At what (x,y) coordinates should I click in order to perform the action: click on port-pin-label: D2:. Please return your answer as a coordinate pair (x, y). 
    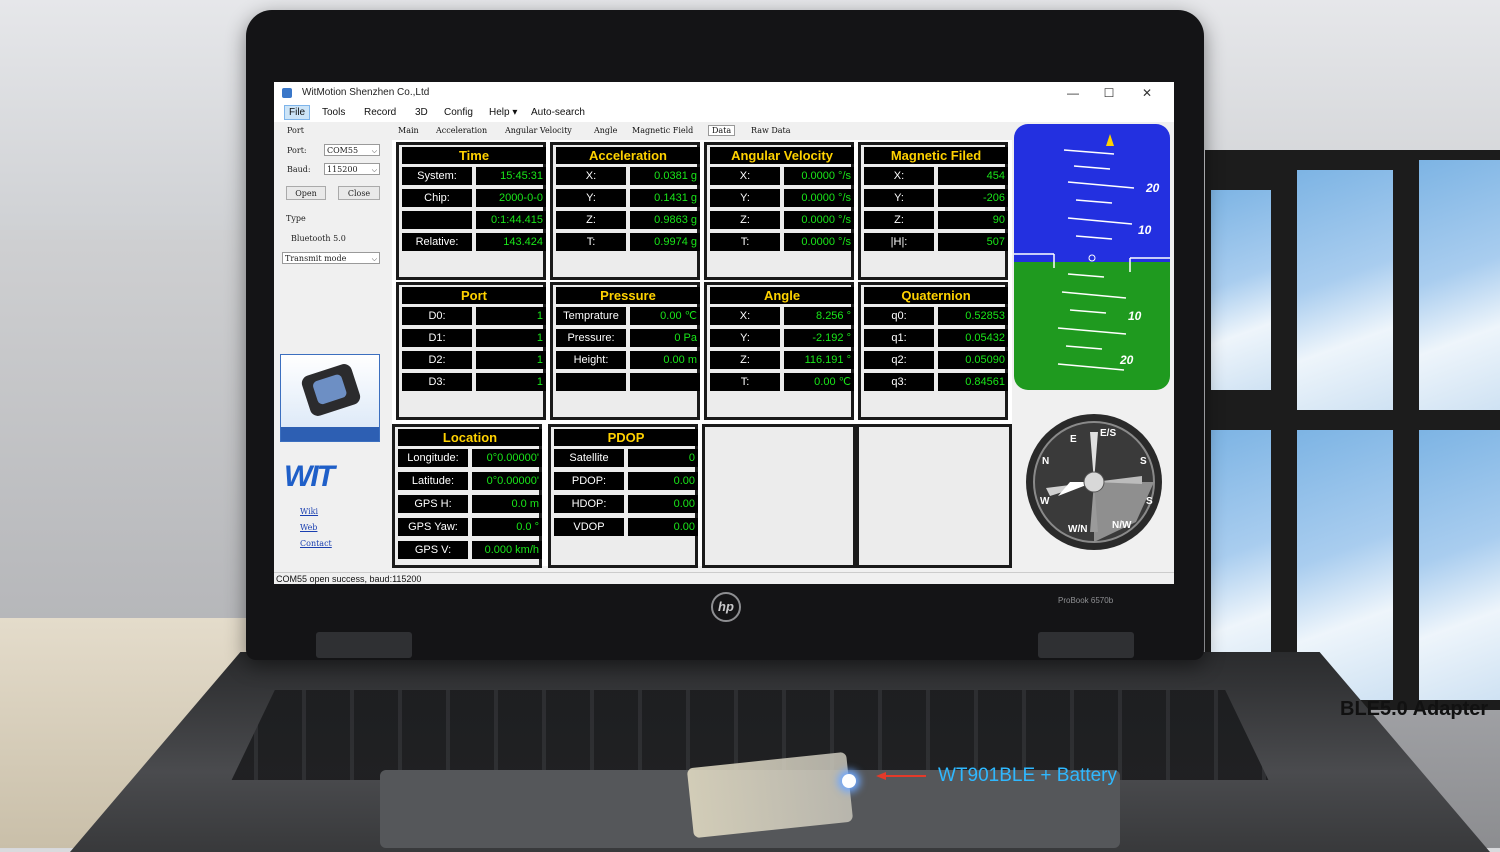
    Looking at the image, I should click on (437, 360).